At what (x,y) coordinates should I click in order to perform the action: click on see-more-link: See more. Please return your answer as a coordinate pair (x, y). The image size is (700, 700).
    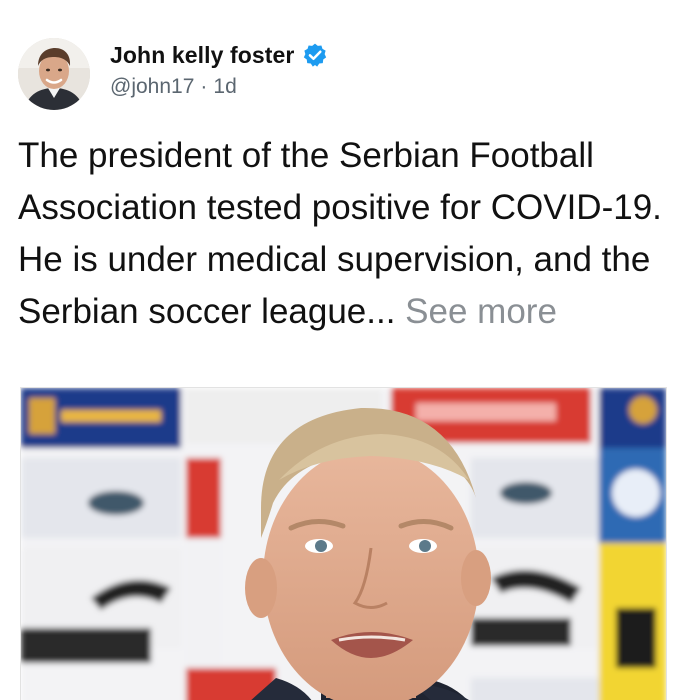
    Looking at the image, I should click on (481, 311).